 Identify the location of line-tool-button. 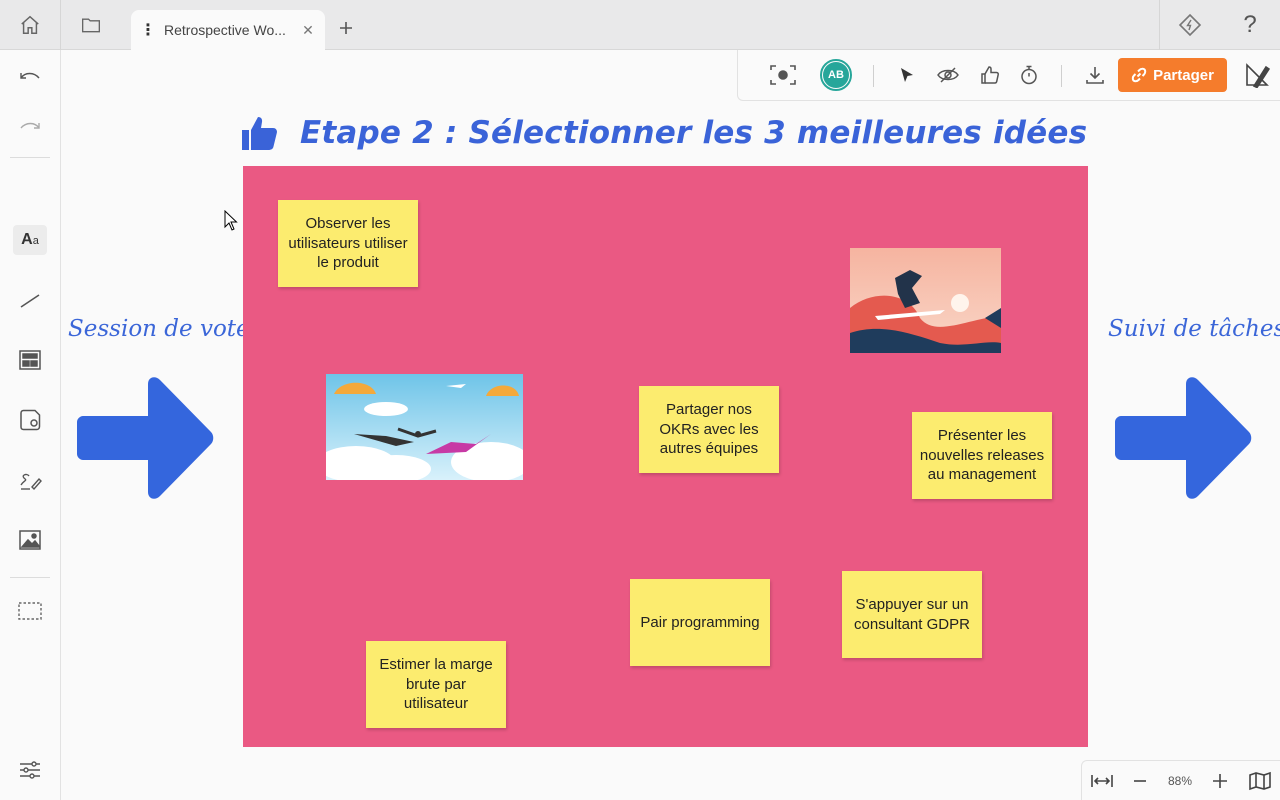
(30, 300).